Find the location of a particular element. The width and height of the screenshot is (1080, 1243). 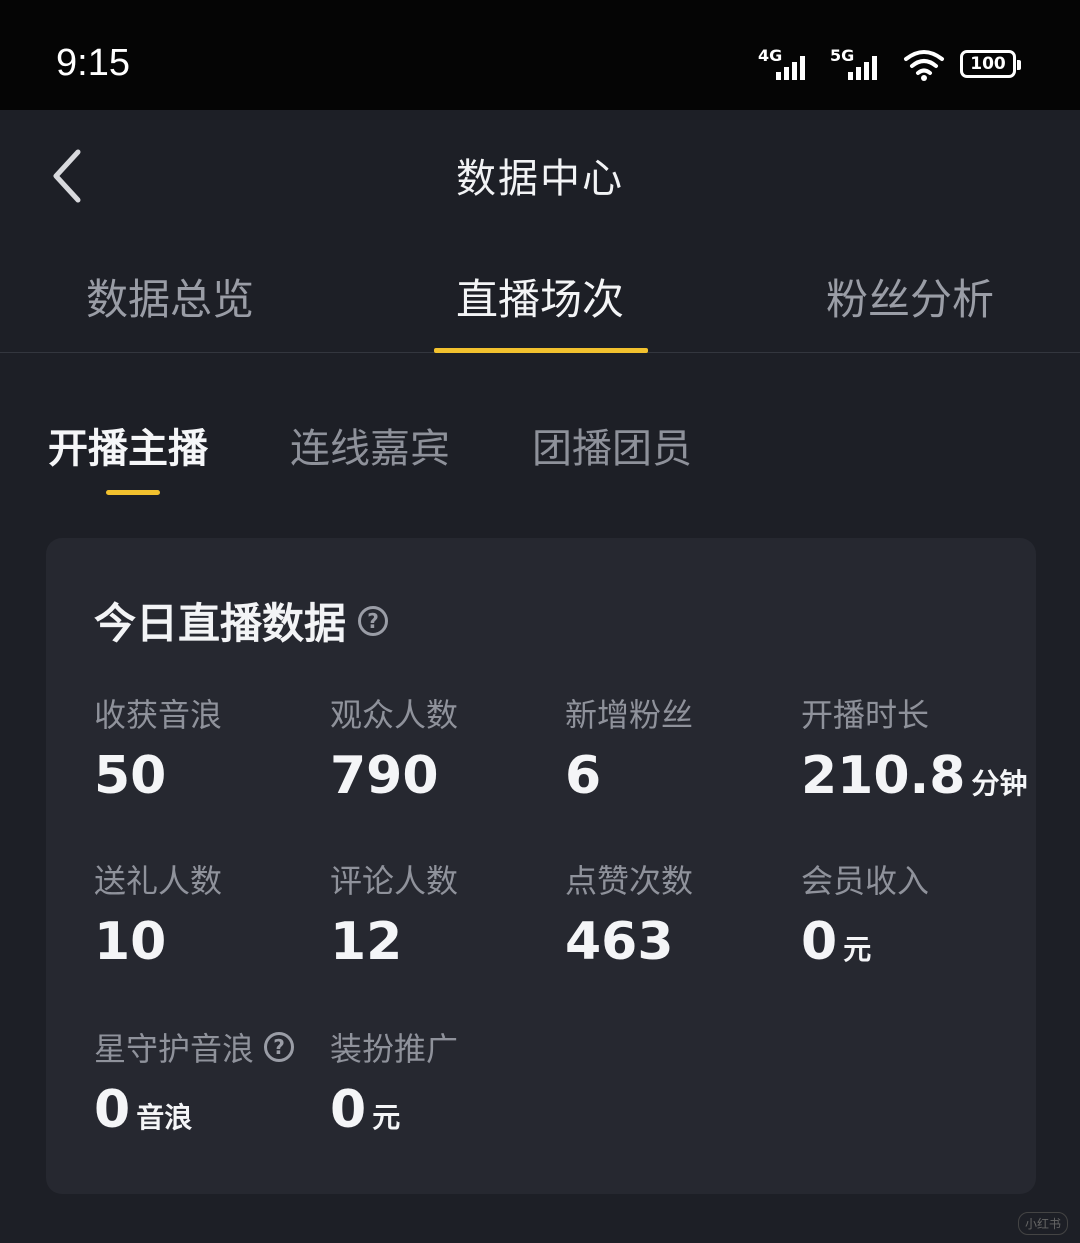

metric-label: 装扮推广 is located at coordinates (394, 1049).